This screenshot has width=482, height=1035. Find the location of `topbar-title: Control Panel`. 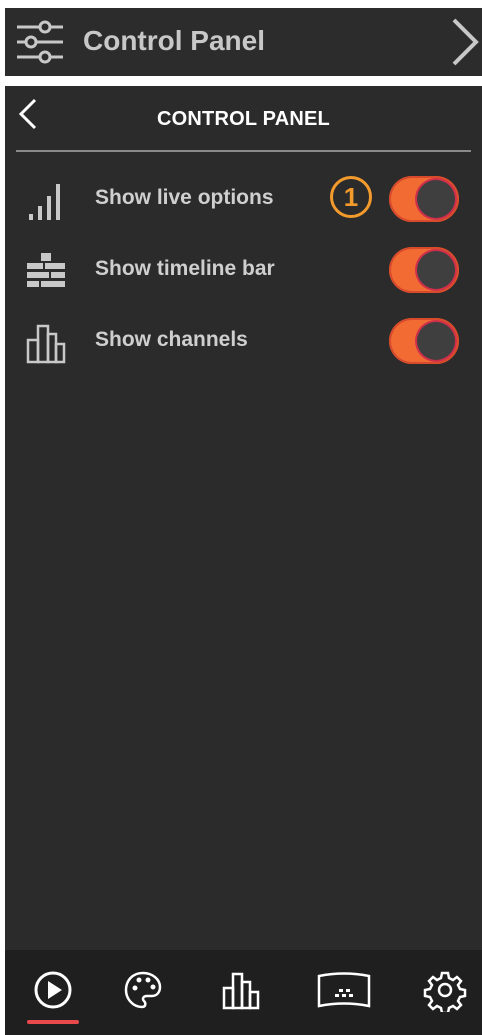

topbar-title: Control Panel is located at coordinates (174, 40).